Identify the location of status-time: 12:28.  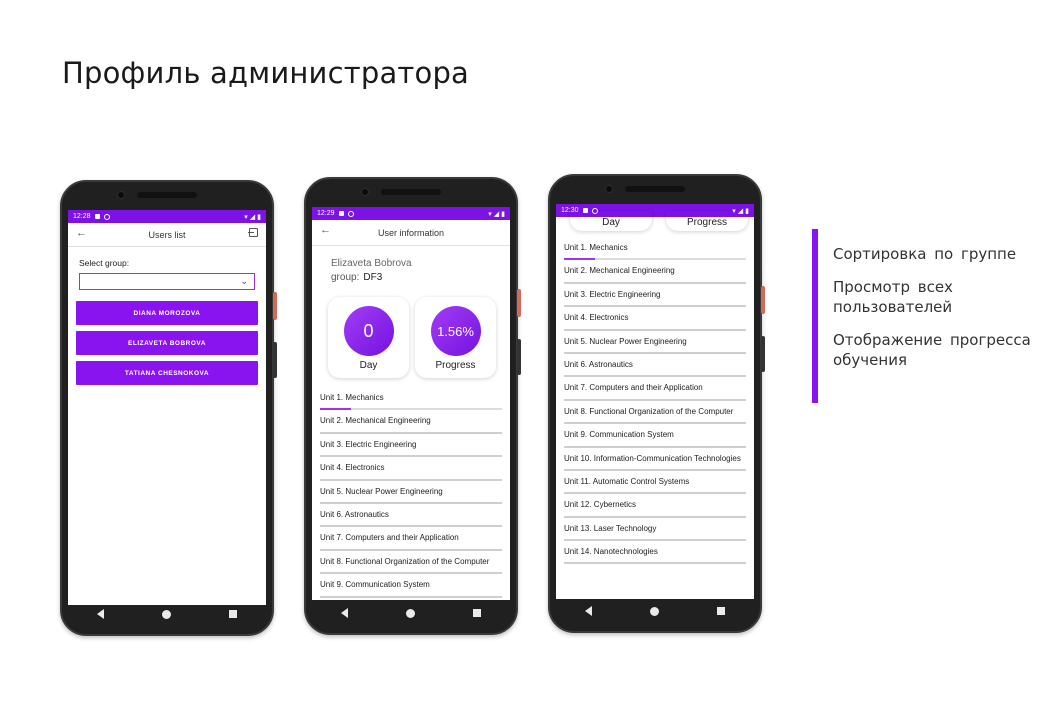
(82, 216).